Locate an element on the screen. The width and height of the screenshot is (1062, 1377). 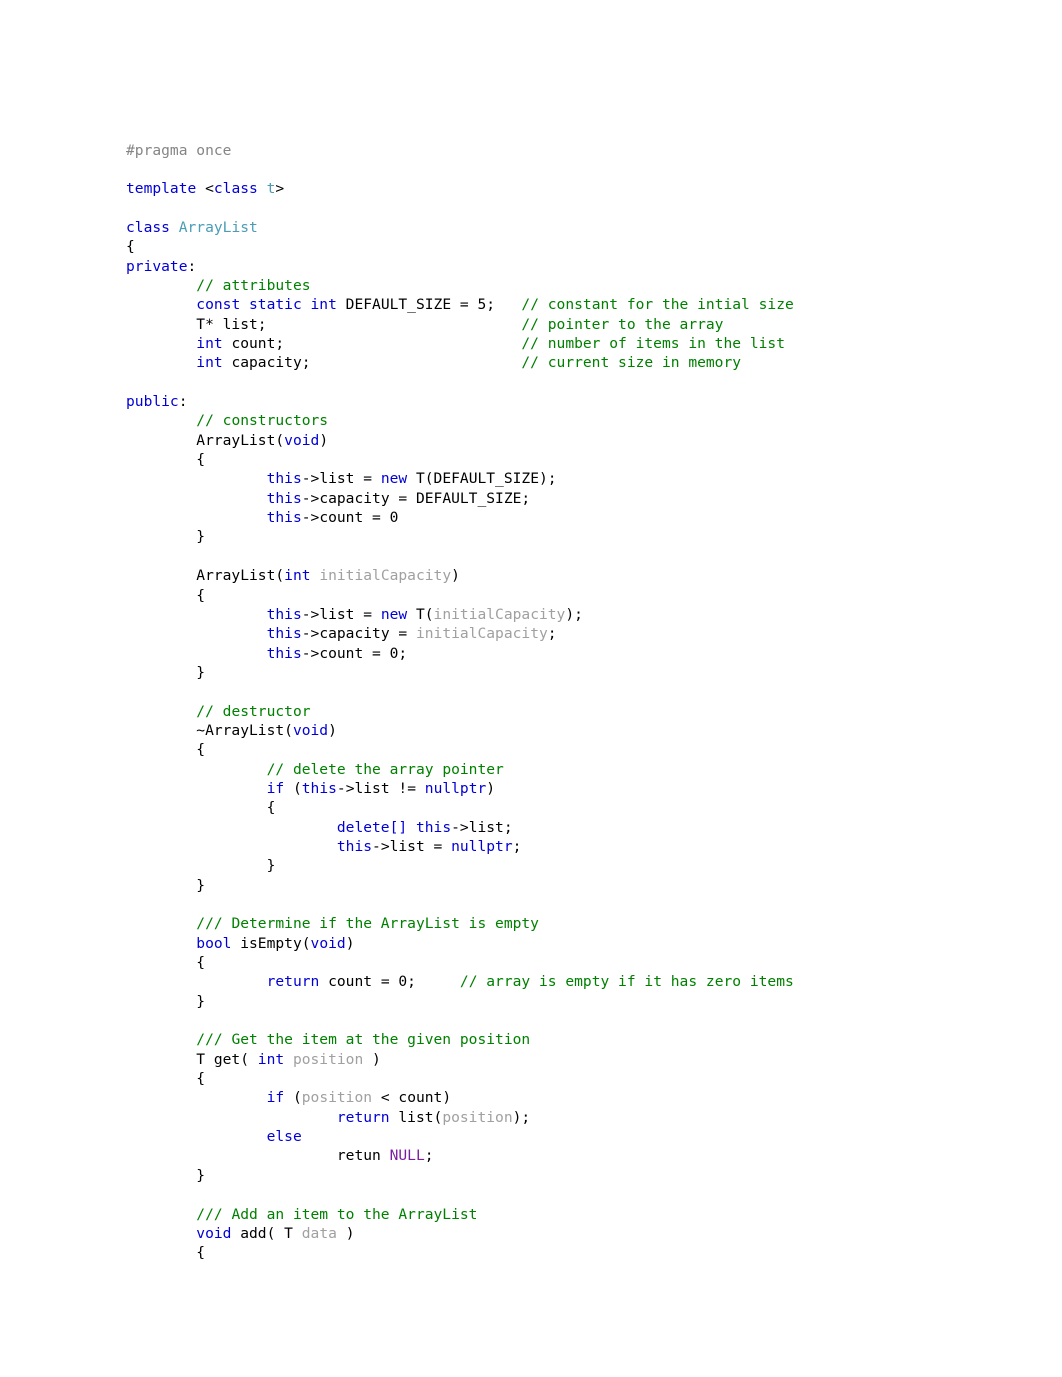
keyword-delete-array: delete[] is located at coordinates (372, 827).